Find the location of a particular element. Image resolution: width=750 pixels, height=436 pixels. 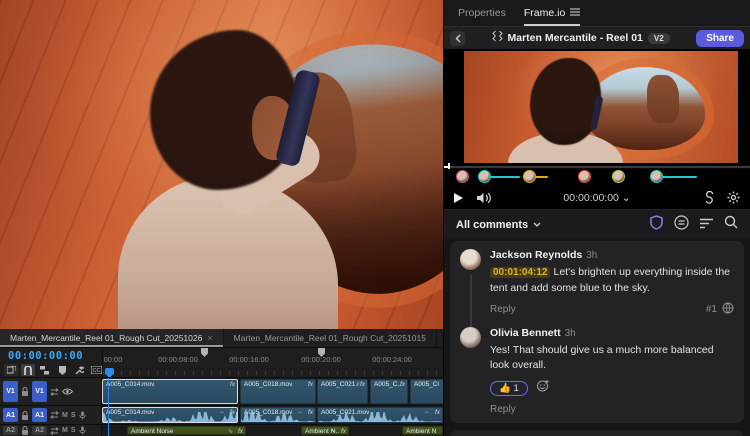

playhead-handle is located at coordinates (109, 372).